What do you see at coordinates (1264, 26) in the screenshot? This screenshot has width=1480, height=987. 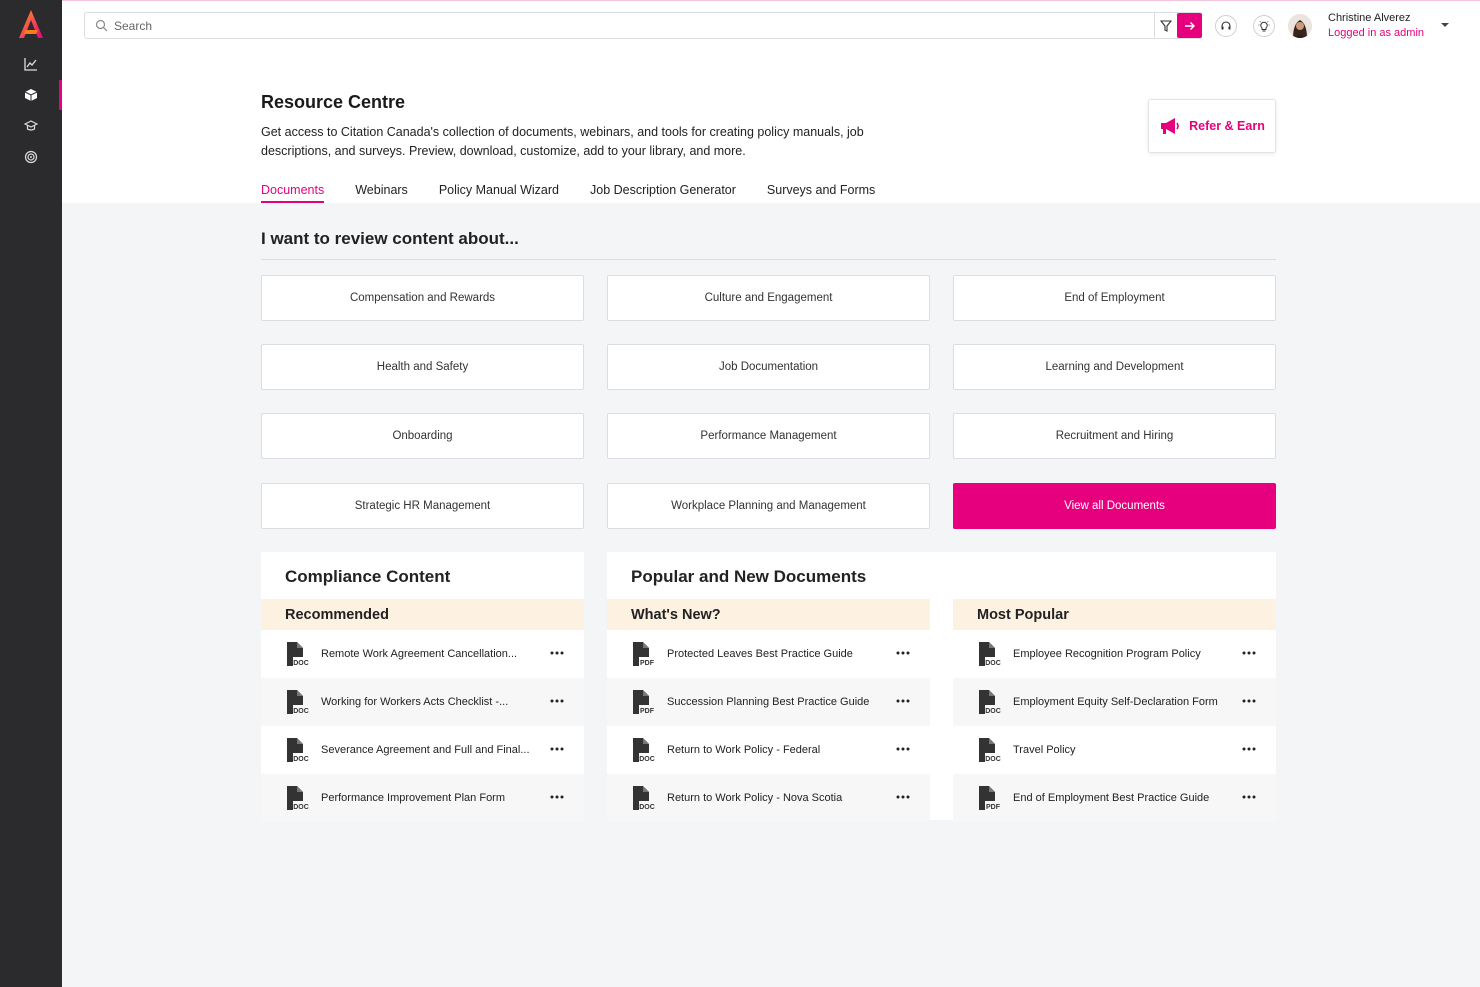 I see `ideas-button` at bounding box center [1264, 26].